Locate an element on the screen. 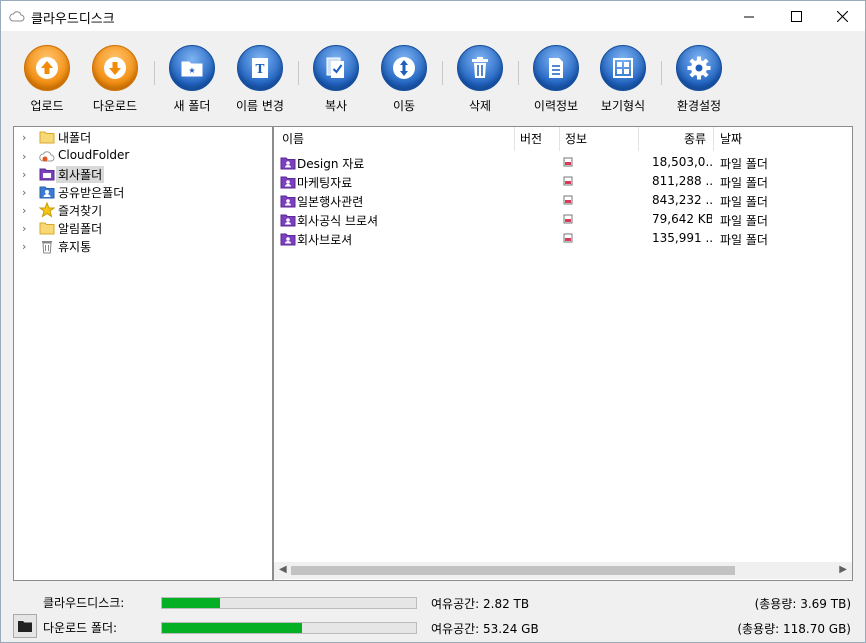  upload-icon is located at coordinates (47, 68).